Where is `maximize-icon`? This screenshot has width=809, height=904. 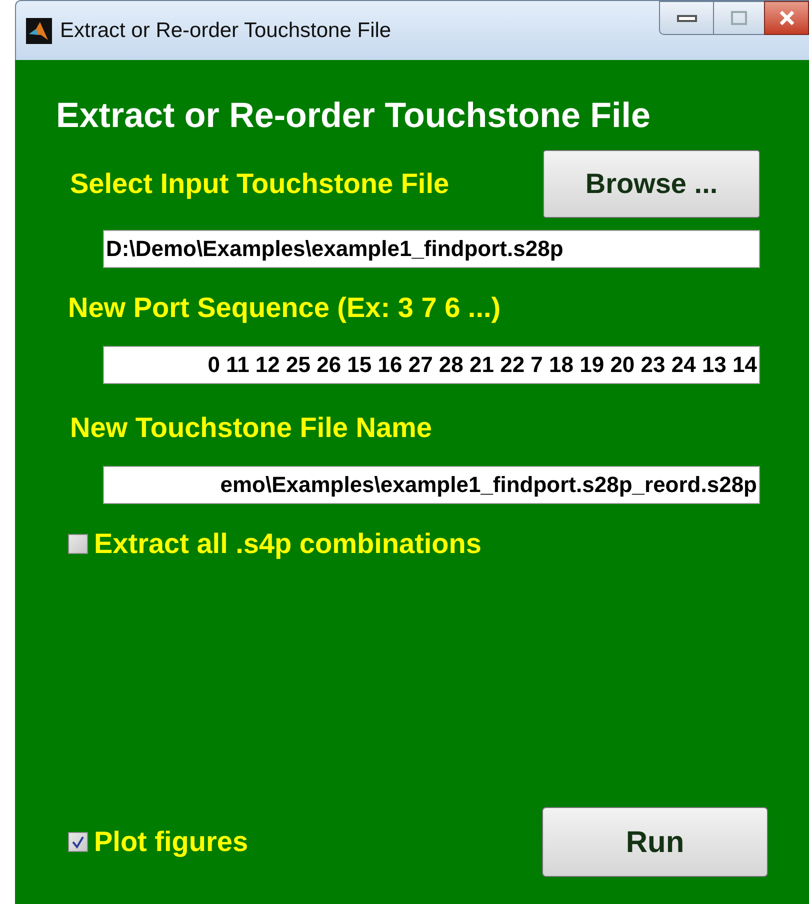
maximize-icon is located at coordinates (739, 18).